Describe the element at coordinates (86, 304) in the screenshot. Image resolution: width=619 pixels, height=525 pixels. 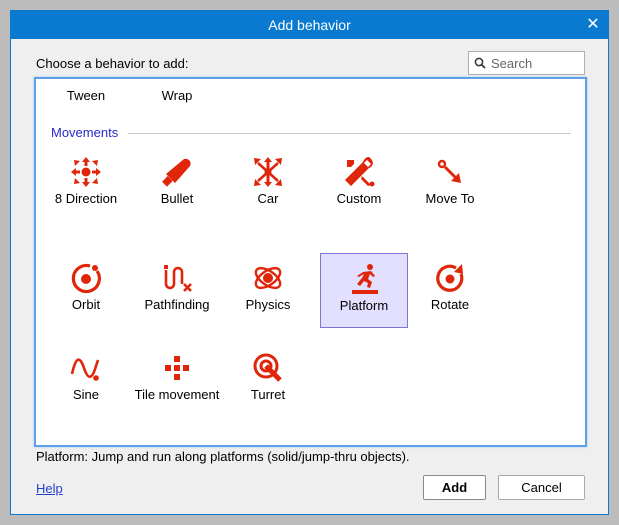
I see `behavior-label: Orbit` at that location.